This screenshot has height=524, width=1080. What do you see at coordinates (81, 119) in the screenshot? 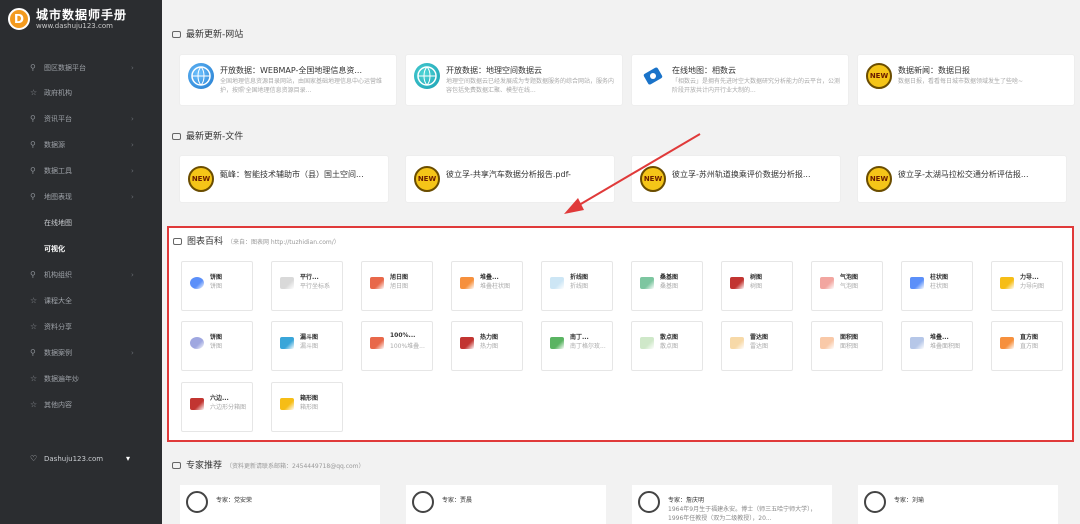
I see `sidebar-item-2: ⚲ 资讯平台 ›` at bounding box center [81, 119].